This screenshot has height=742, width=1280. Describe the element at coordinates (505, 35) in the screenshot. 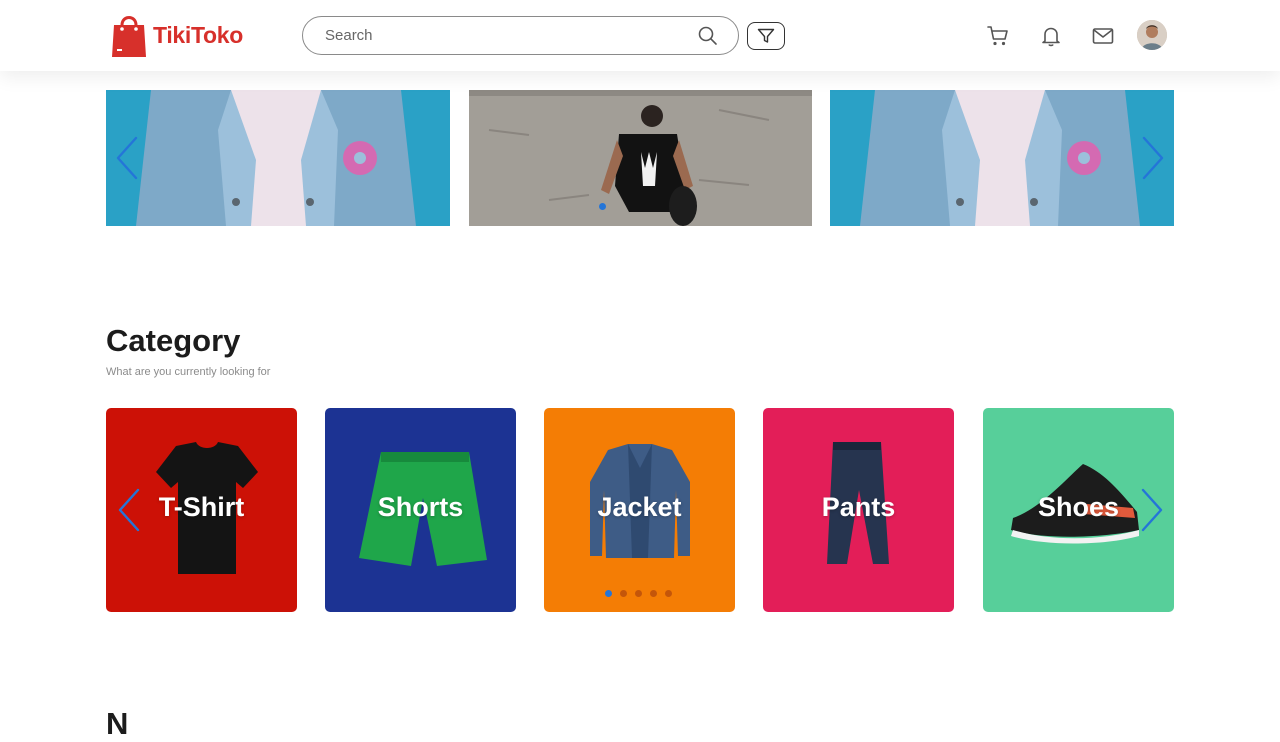

I see `search-input` at that location.